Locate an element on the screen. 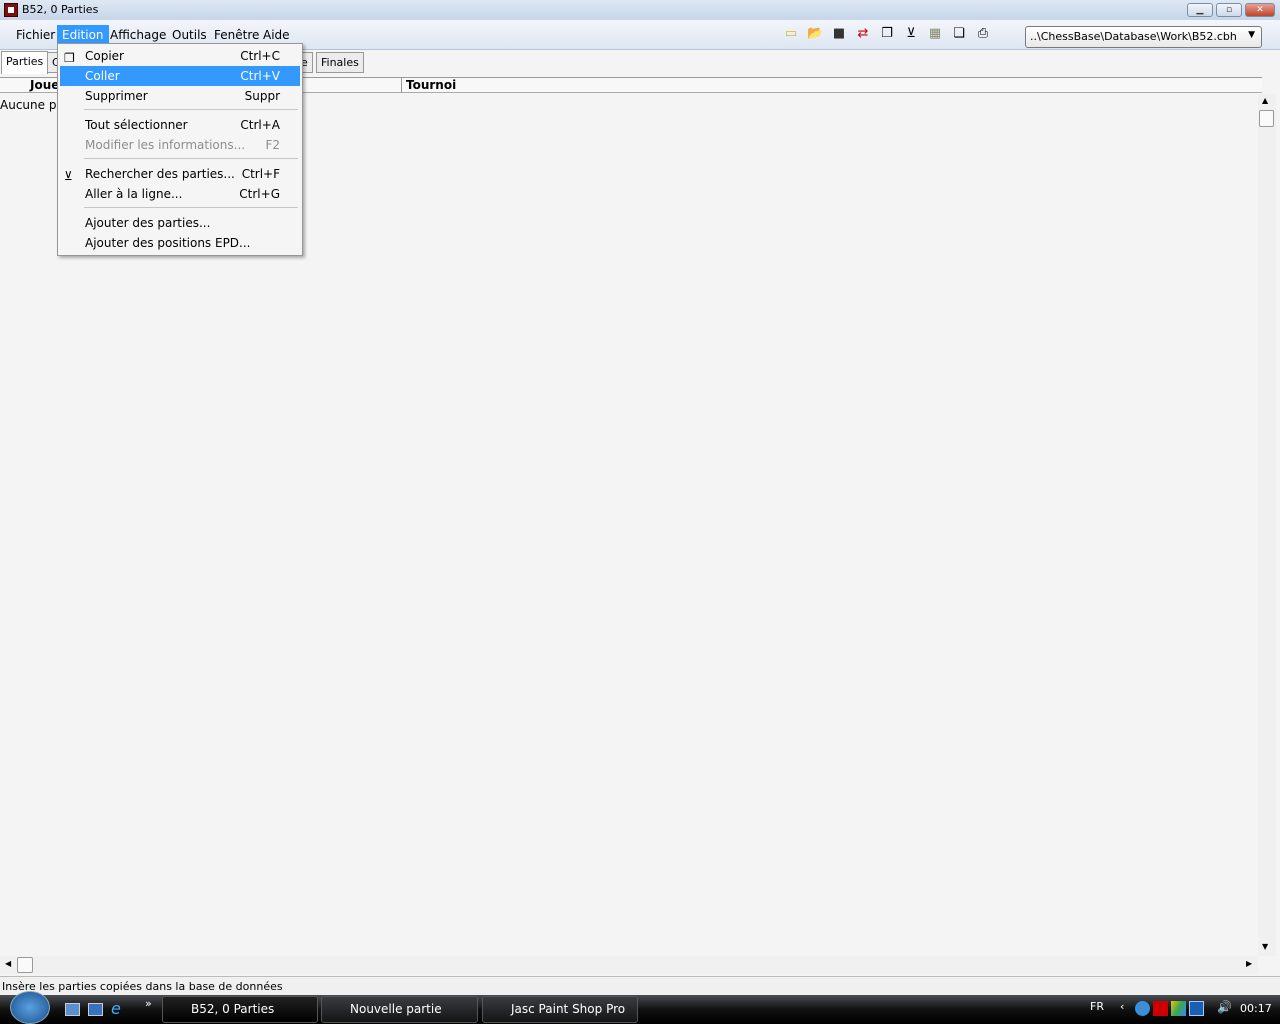 The image size is (1280, 1024). start-button is located at coordinates (30, 1007).